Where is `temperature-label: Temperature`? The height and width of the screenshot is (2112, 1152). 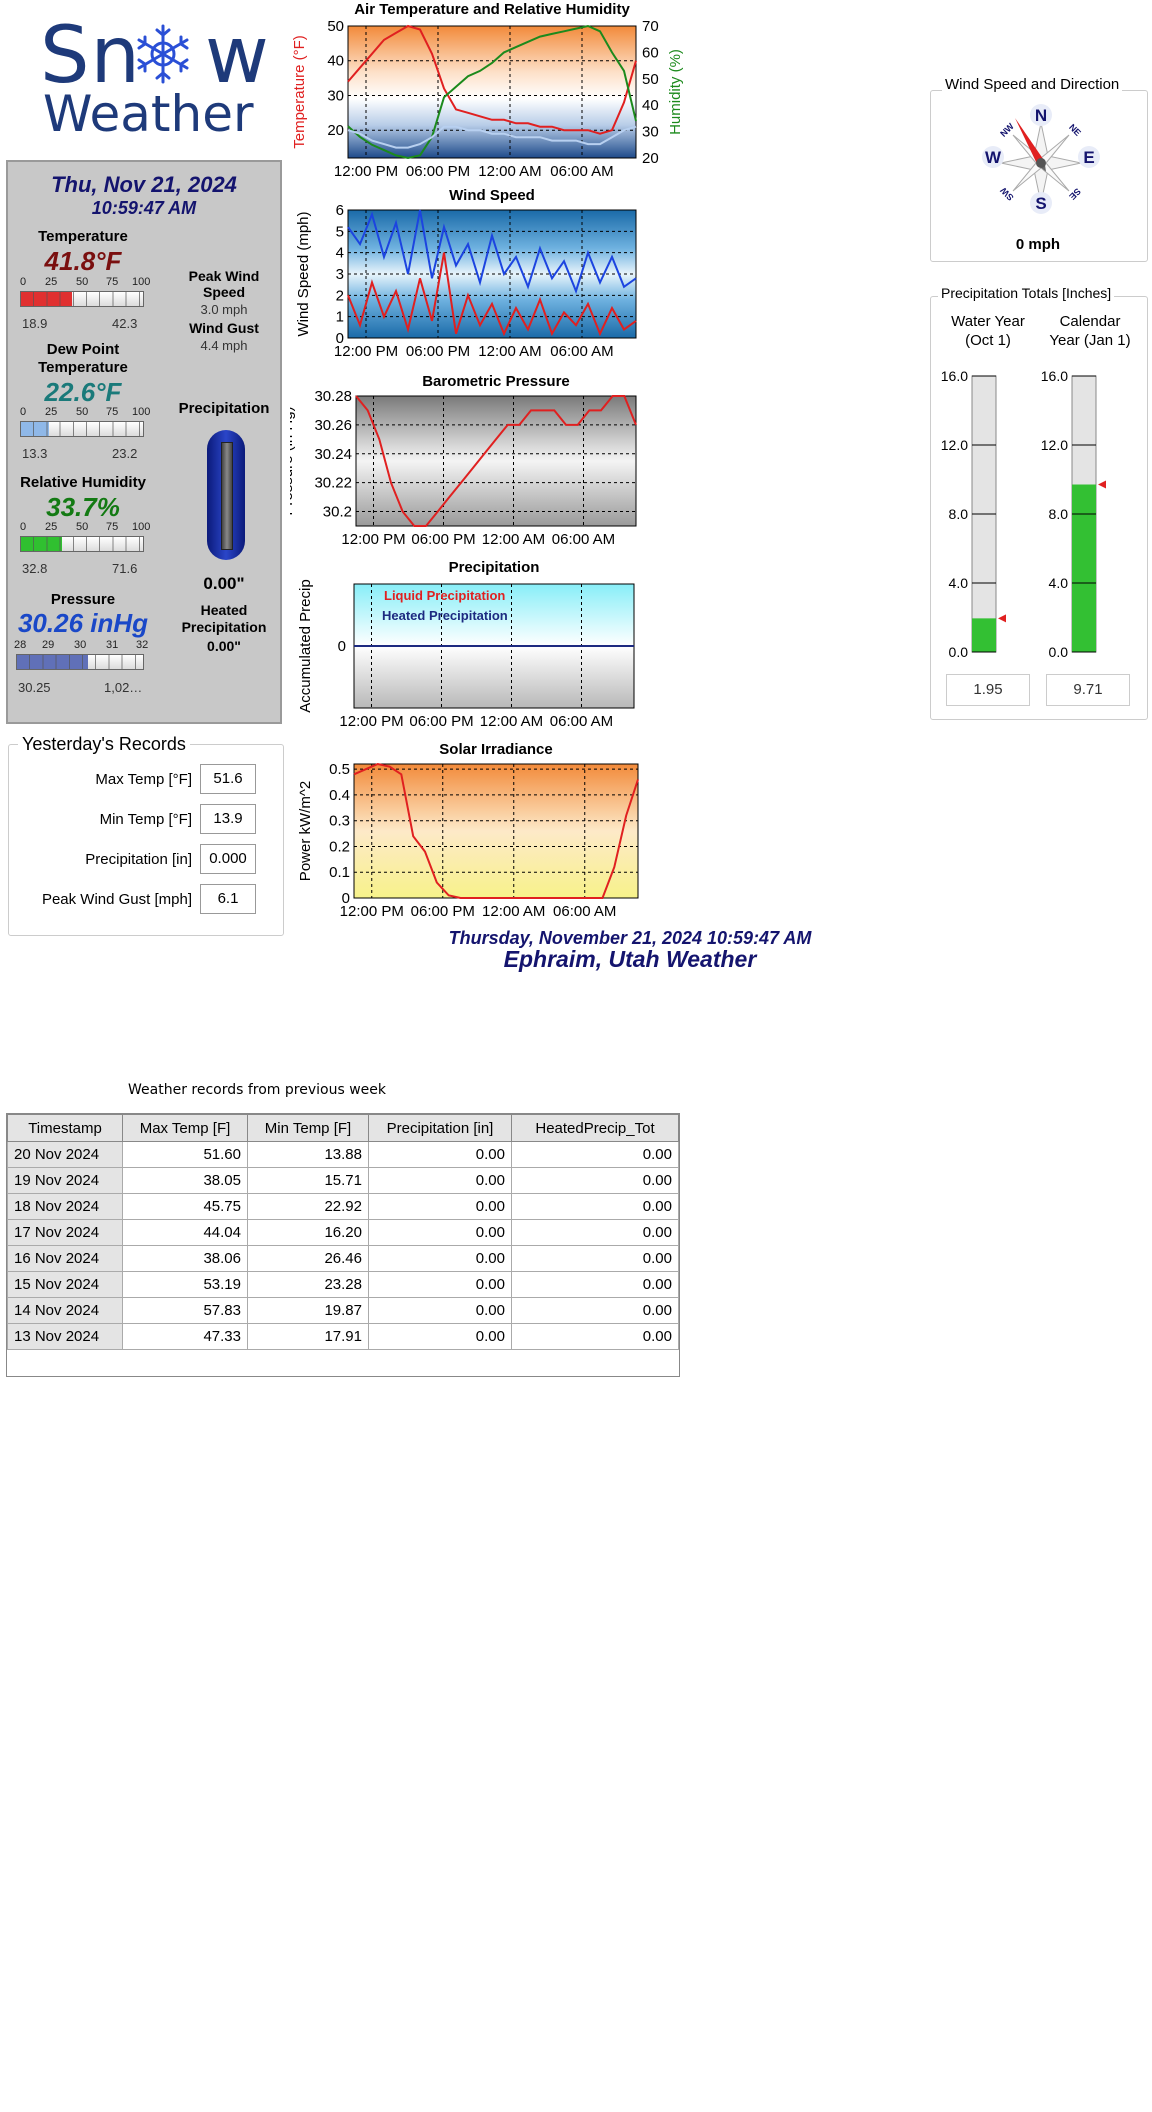
temperature-label: Temperature is located at coordinates (83, 236).